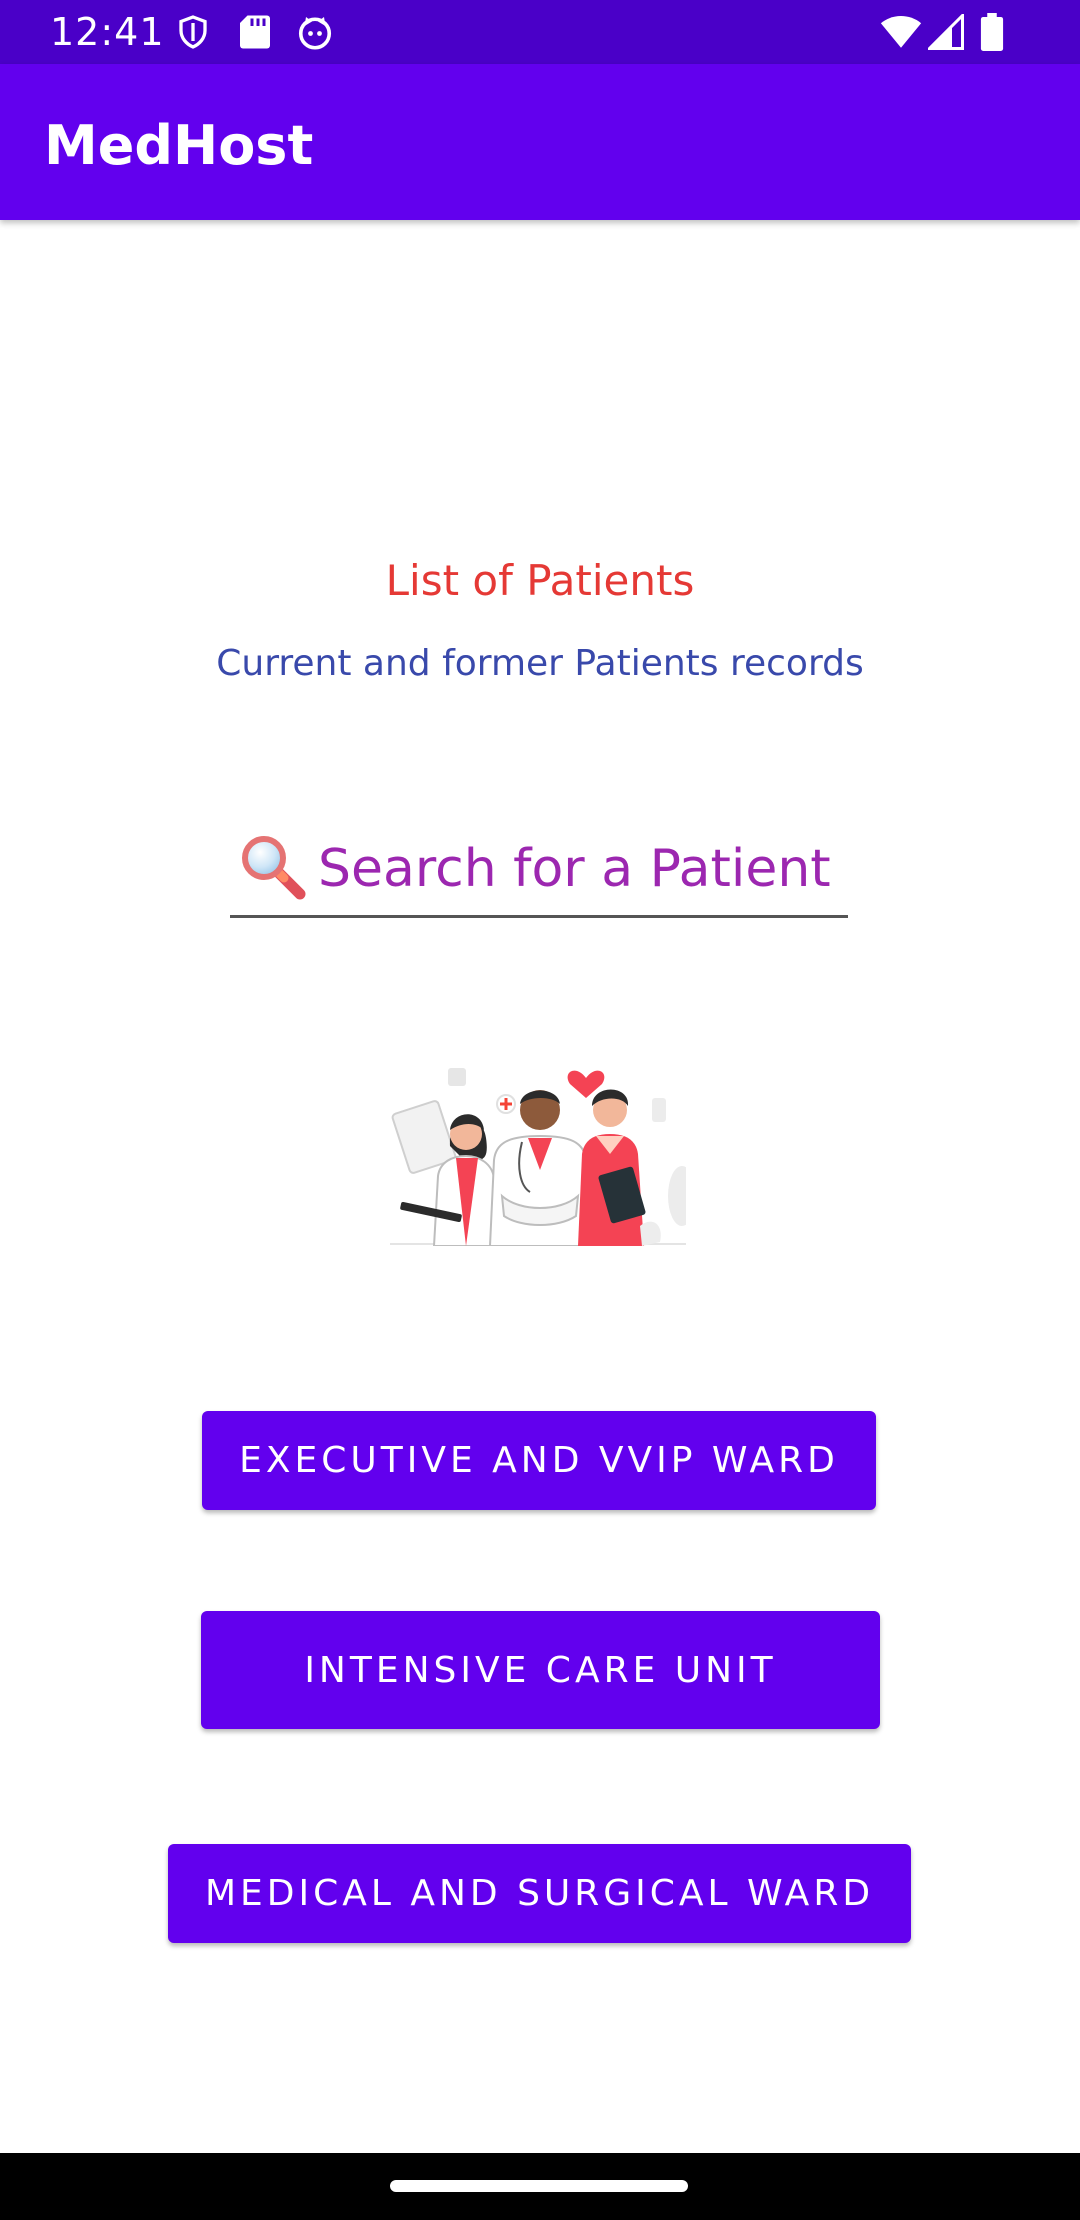 This screenshot has width=1080, height=2220. I want to click on page-subtitle: Current and former Patients records, so click(540, 663).